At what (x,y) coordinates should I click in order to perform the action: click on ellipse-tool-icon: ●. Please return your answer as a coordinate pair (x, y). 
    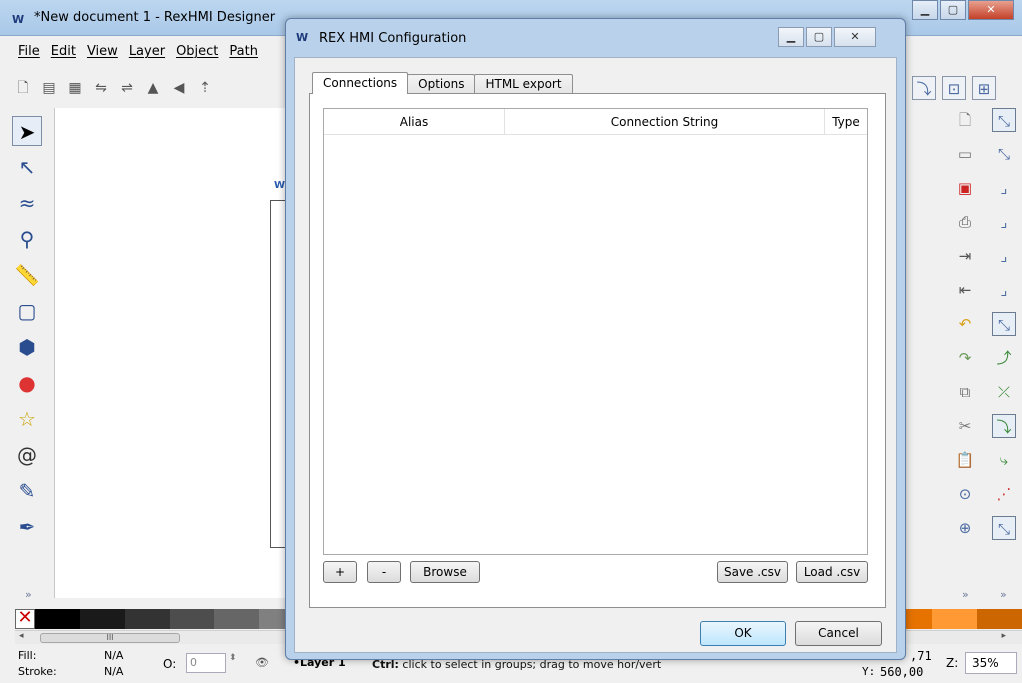
    Looking at the image, I should click on (27, 383).